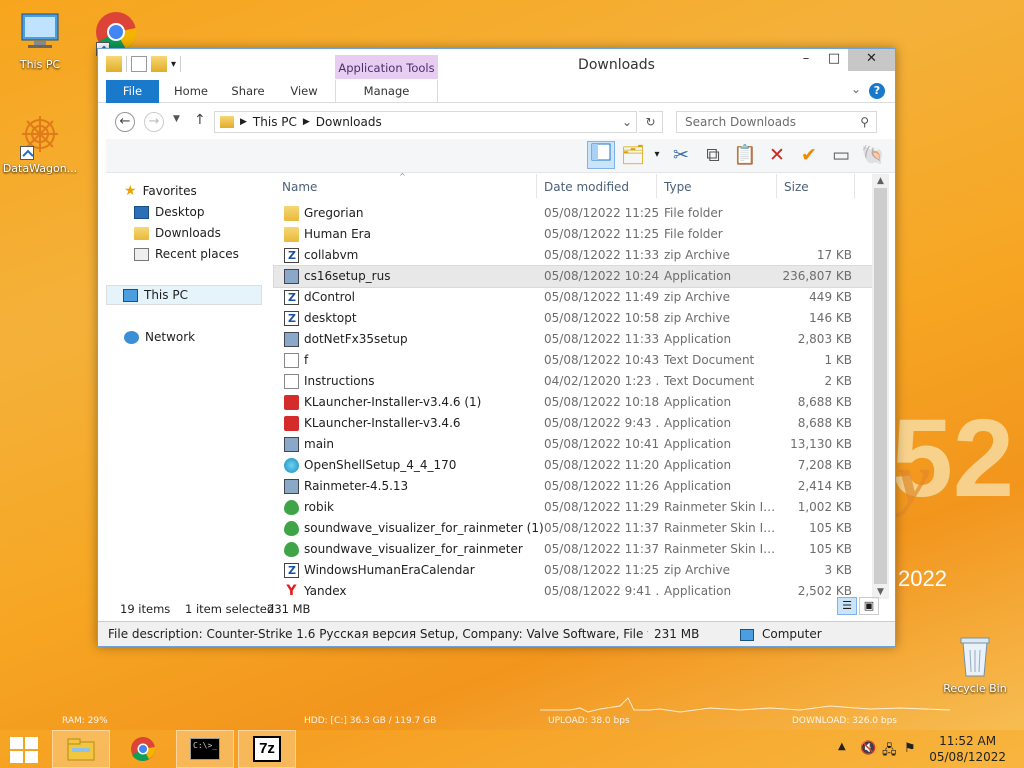 The height and width of the screenshot is (768, 1024). I want to click on address-dropdown-icon: ⌄, so click(627, 122).